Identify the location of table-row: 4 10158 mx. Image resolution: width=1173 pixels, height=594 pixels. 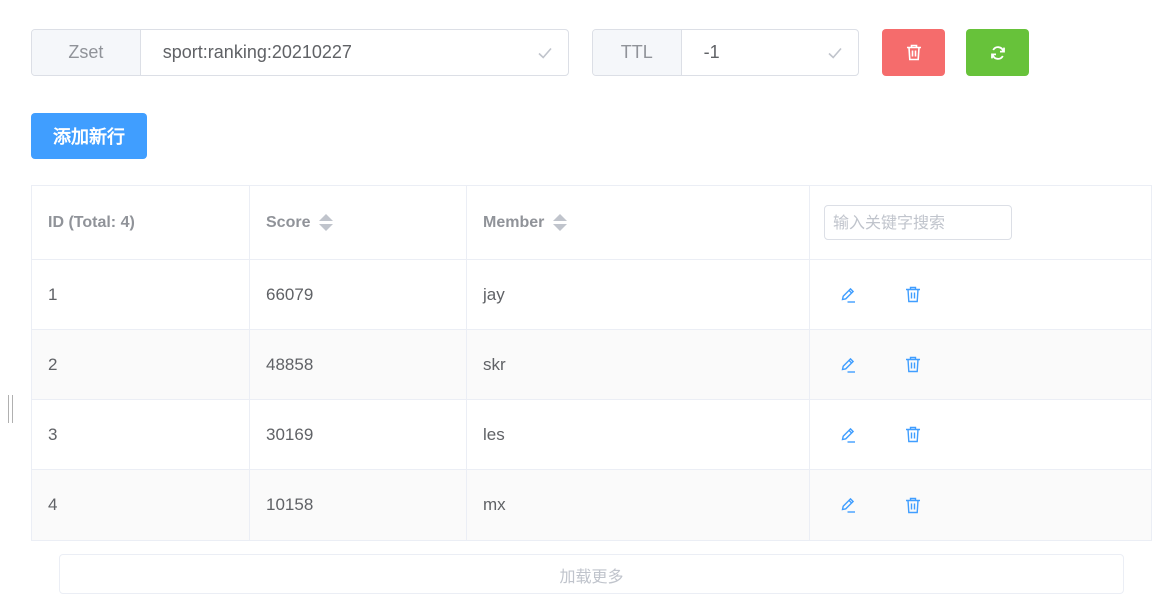
(591, 505).